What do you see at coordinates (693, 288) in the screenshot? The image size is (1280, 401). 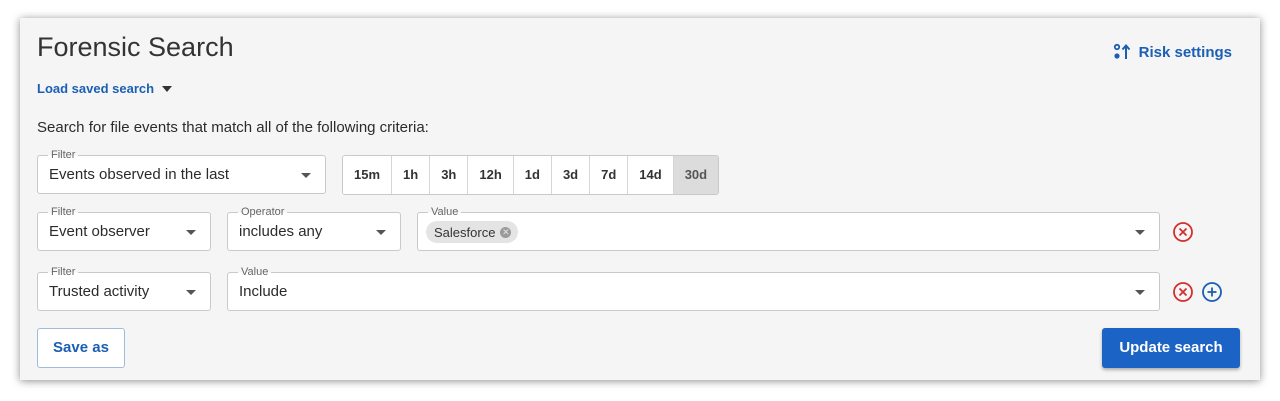 I see `value-select: Value Include` at bounding box center [693, 288].